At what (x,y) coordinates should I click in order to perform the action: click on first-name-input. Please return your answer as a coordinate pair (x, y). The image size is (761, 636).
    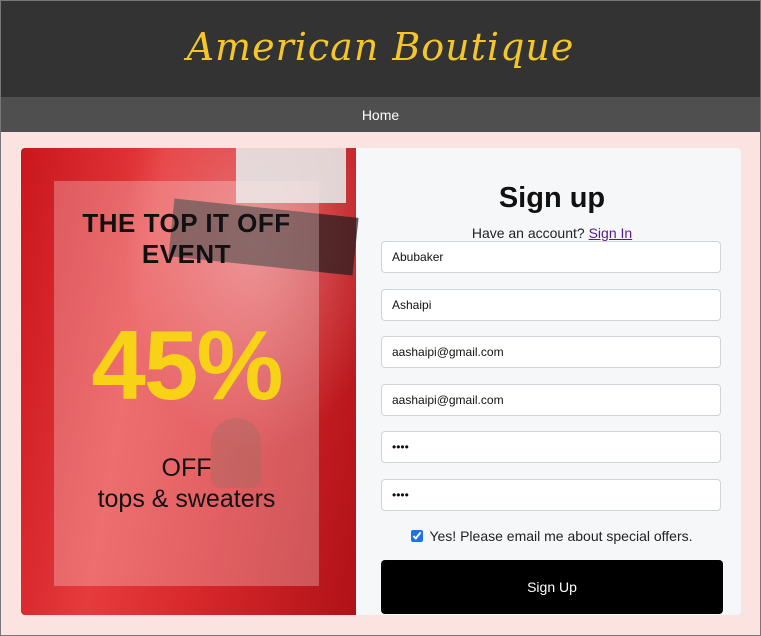
    Looking at the image, I should click on (551, 257).